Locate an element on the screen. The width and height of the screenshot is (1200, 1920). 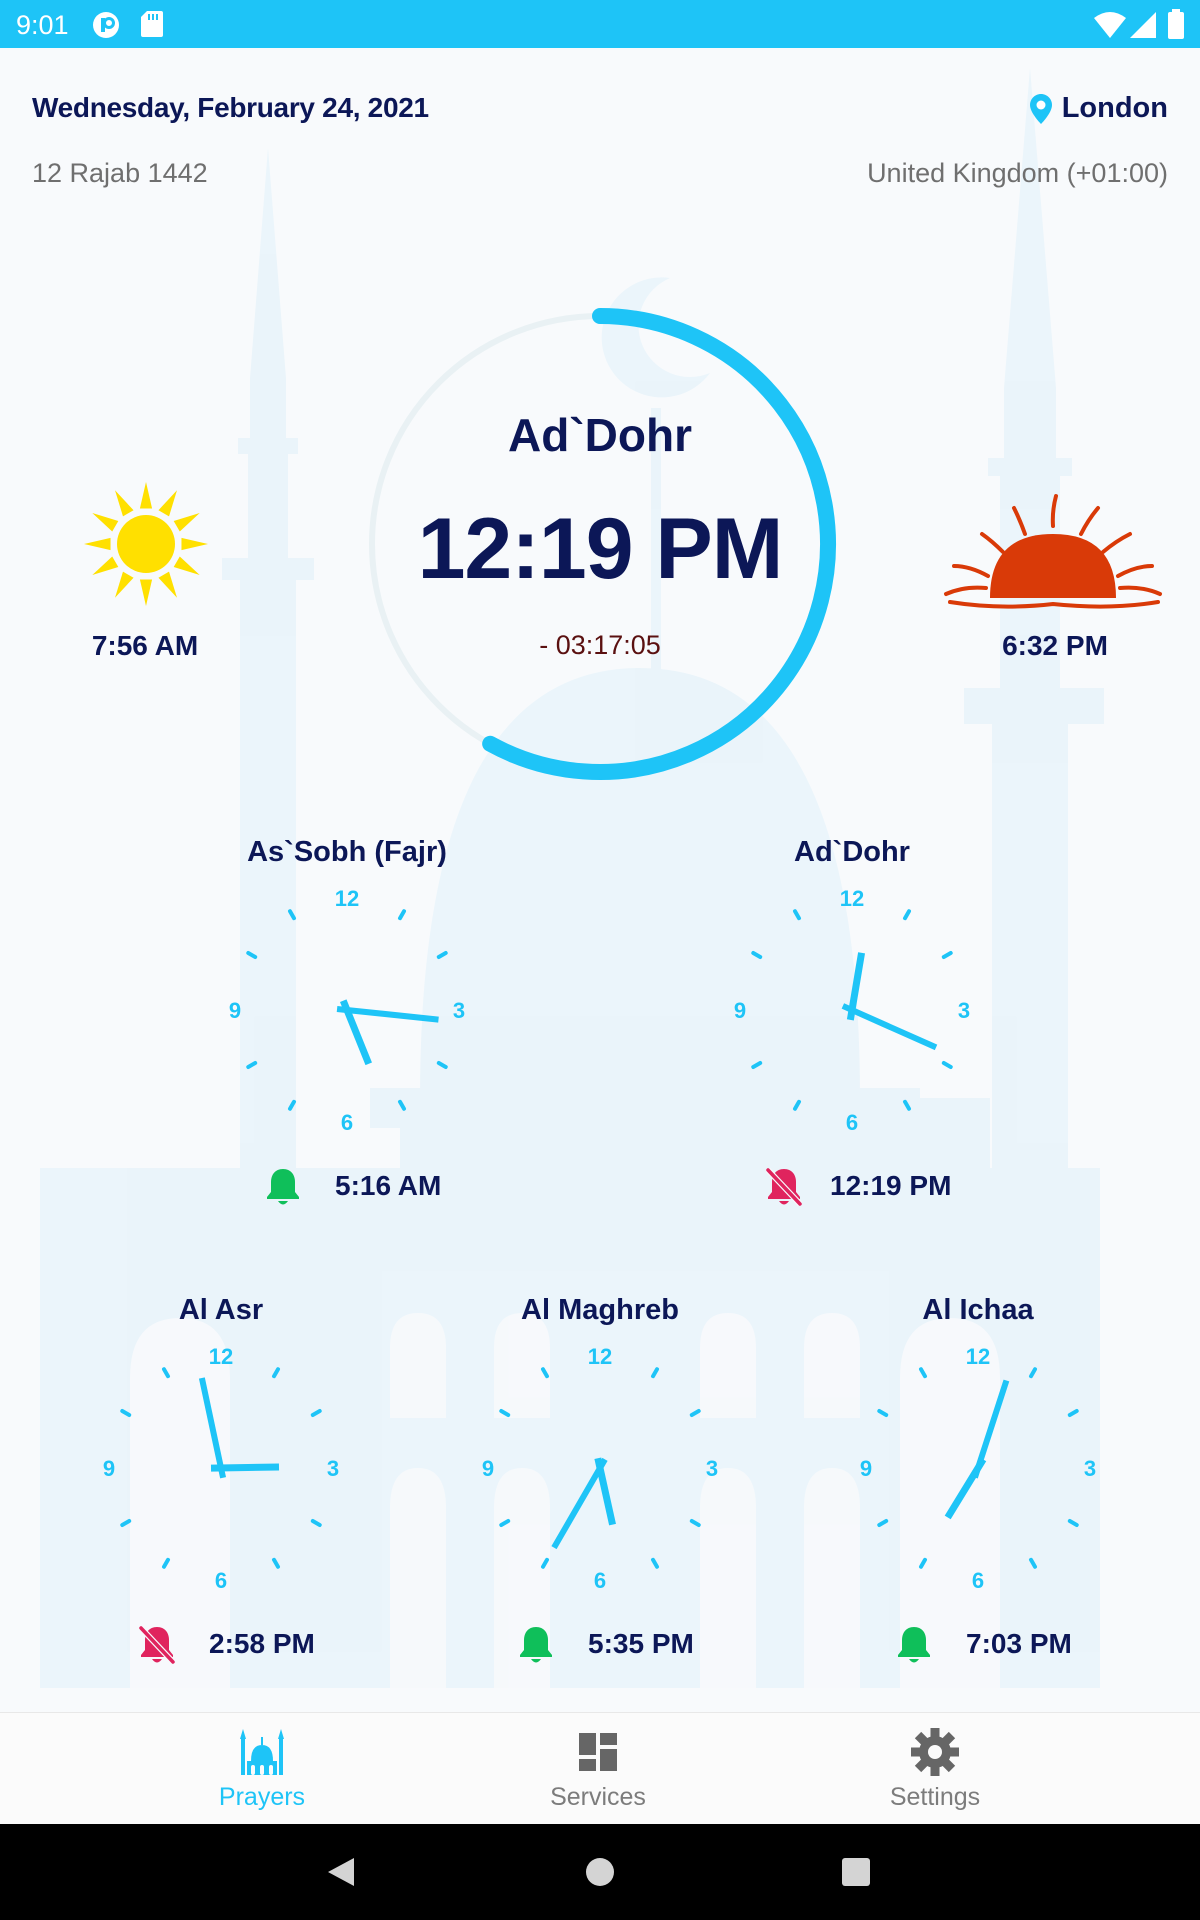
prayer-card-fajr: As`Sobh (Fajr) 12 3 6 9 5:16 AM is located at coordinates (347, 1051).